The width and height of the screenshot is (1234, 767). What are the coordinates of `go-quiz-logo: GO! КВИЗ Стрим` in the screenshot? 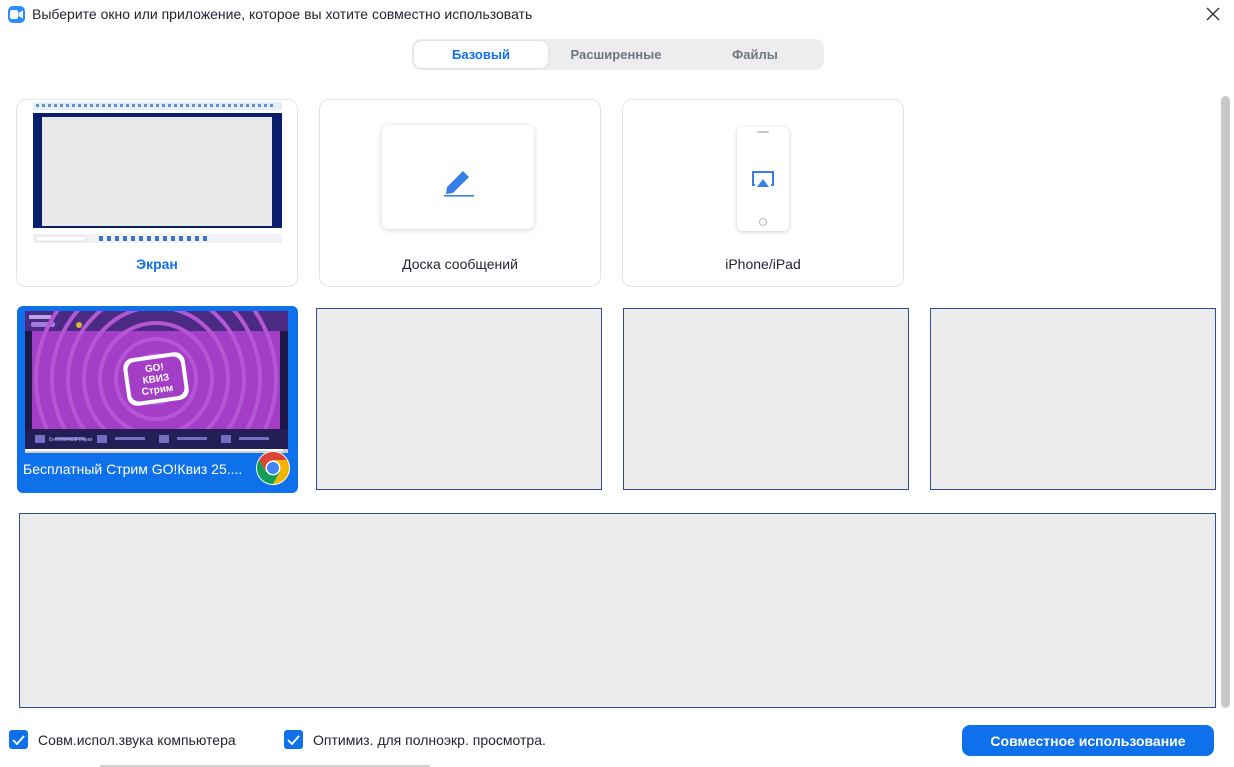 It's located at (158, 380).